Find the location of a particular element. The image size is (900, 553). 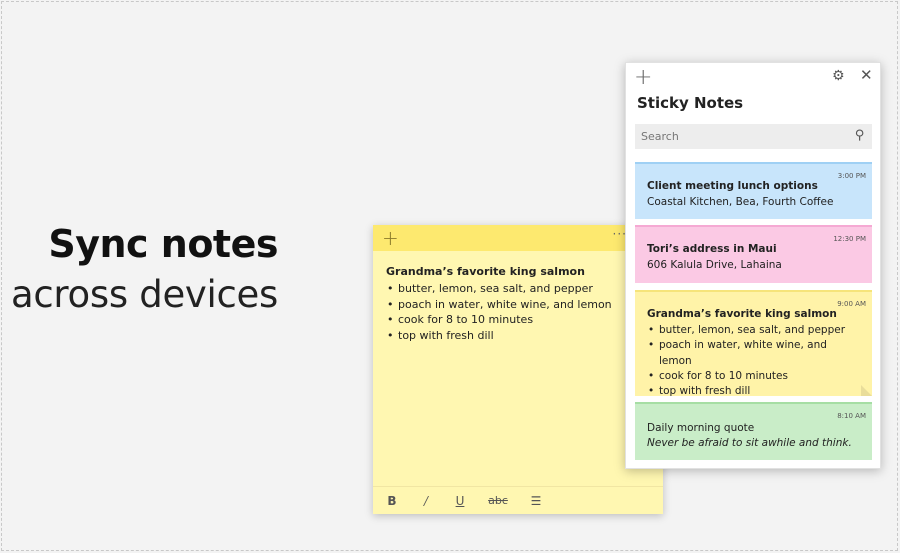

panel-title: Sticky Notes is located at coordinates (690, 103).